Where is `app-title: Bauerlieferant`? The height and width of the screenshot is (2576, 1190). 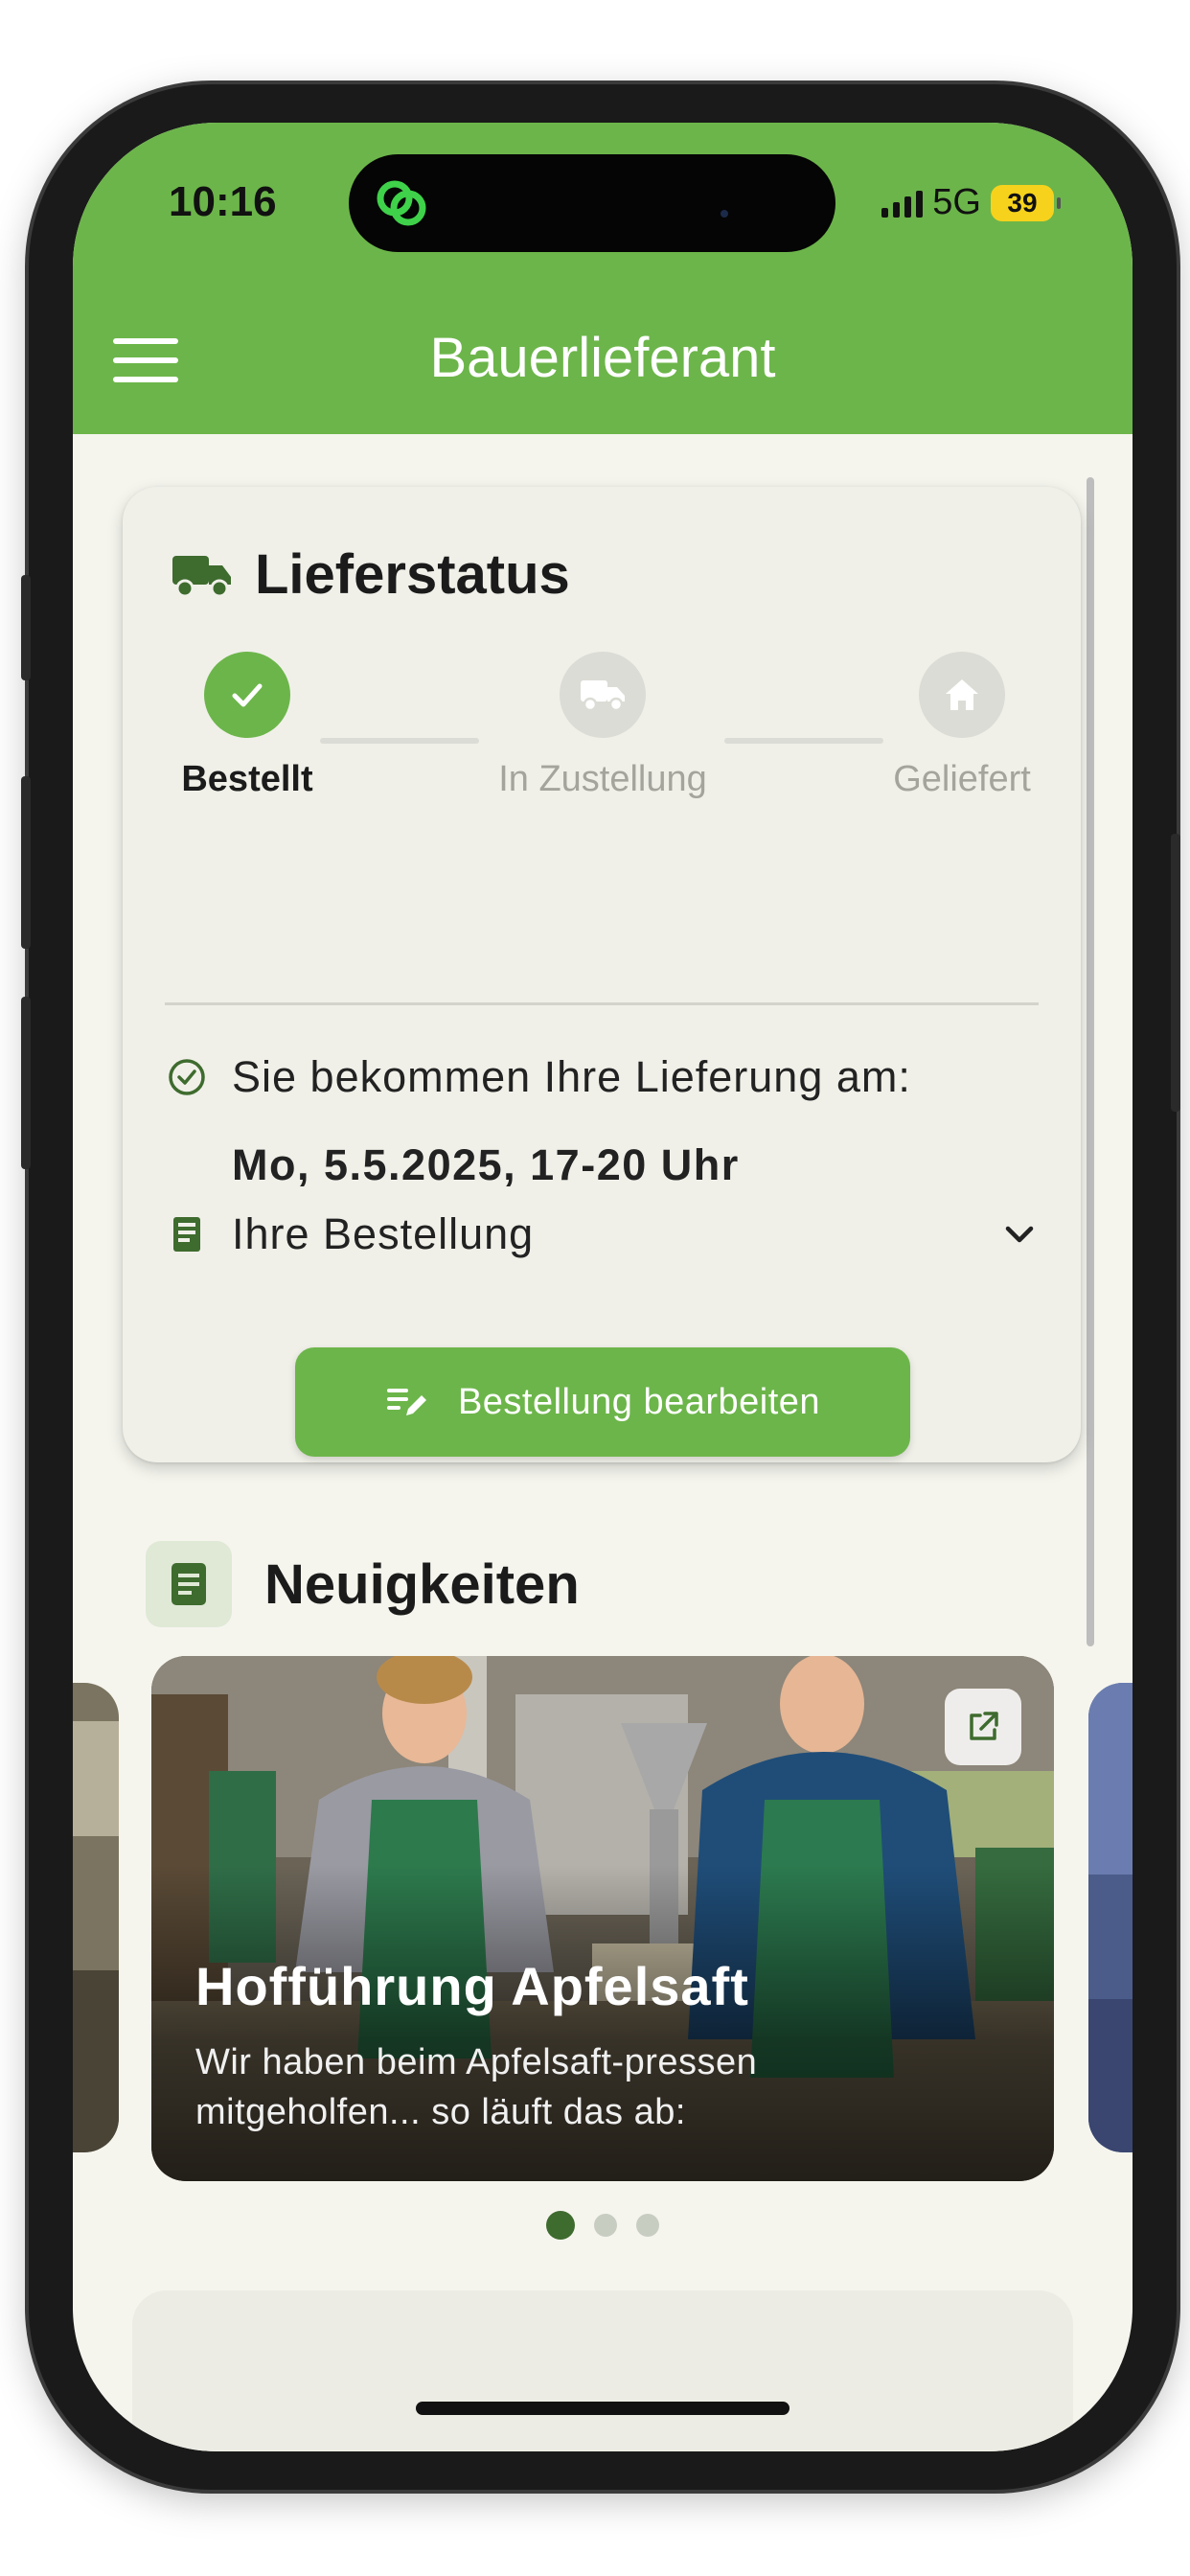
app-title: Bauerlieferant is located at coordinates (603, 358).